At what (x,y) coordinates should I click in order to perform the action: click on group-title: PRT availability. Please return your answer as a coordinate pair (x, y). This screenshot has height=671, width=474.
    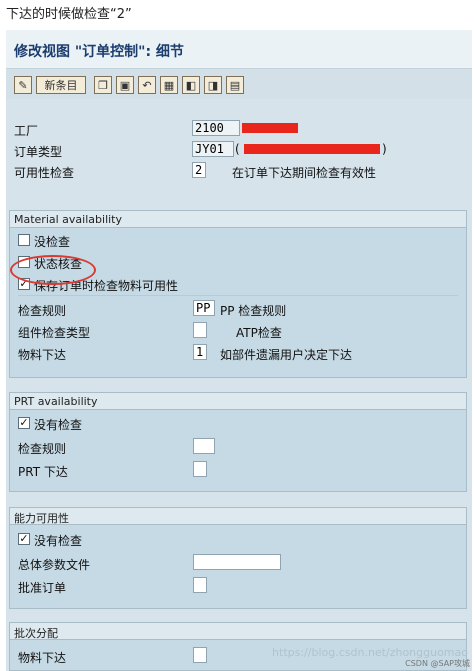
    Looking at the image, I should click on (56, 401).